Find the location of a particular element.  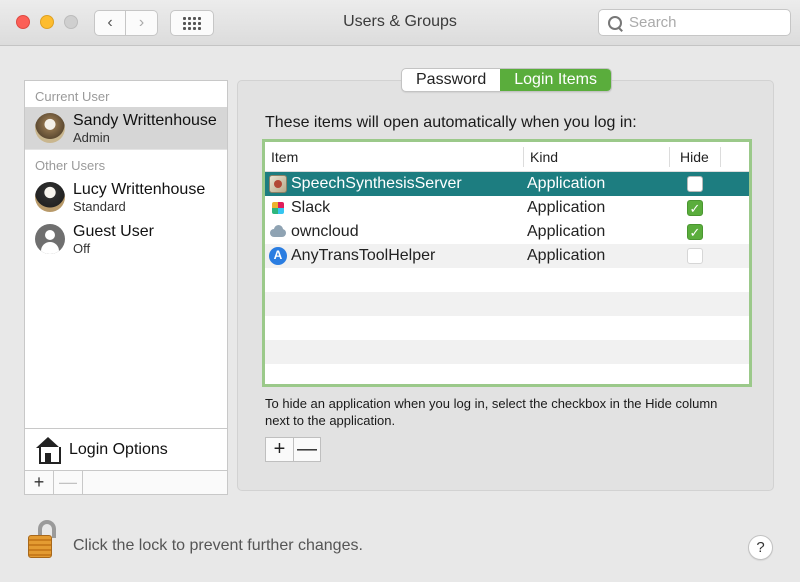

house-icon is located at coordinates (48, 450).